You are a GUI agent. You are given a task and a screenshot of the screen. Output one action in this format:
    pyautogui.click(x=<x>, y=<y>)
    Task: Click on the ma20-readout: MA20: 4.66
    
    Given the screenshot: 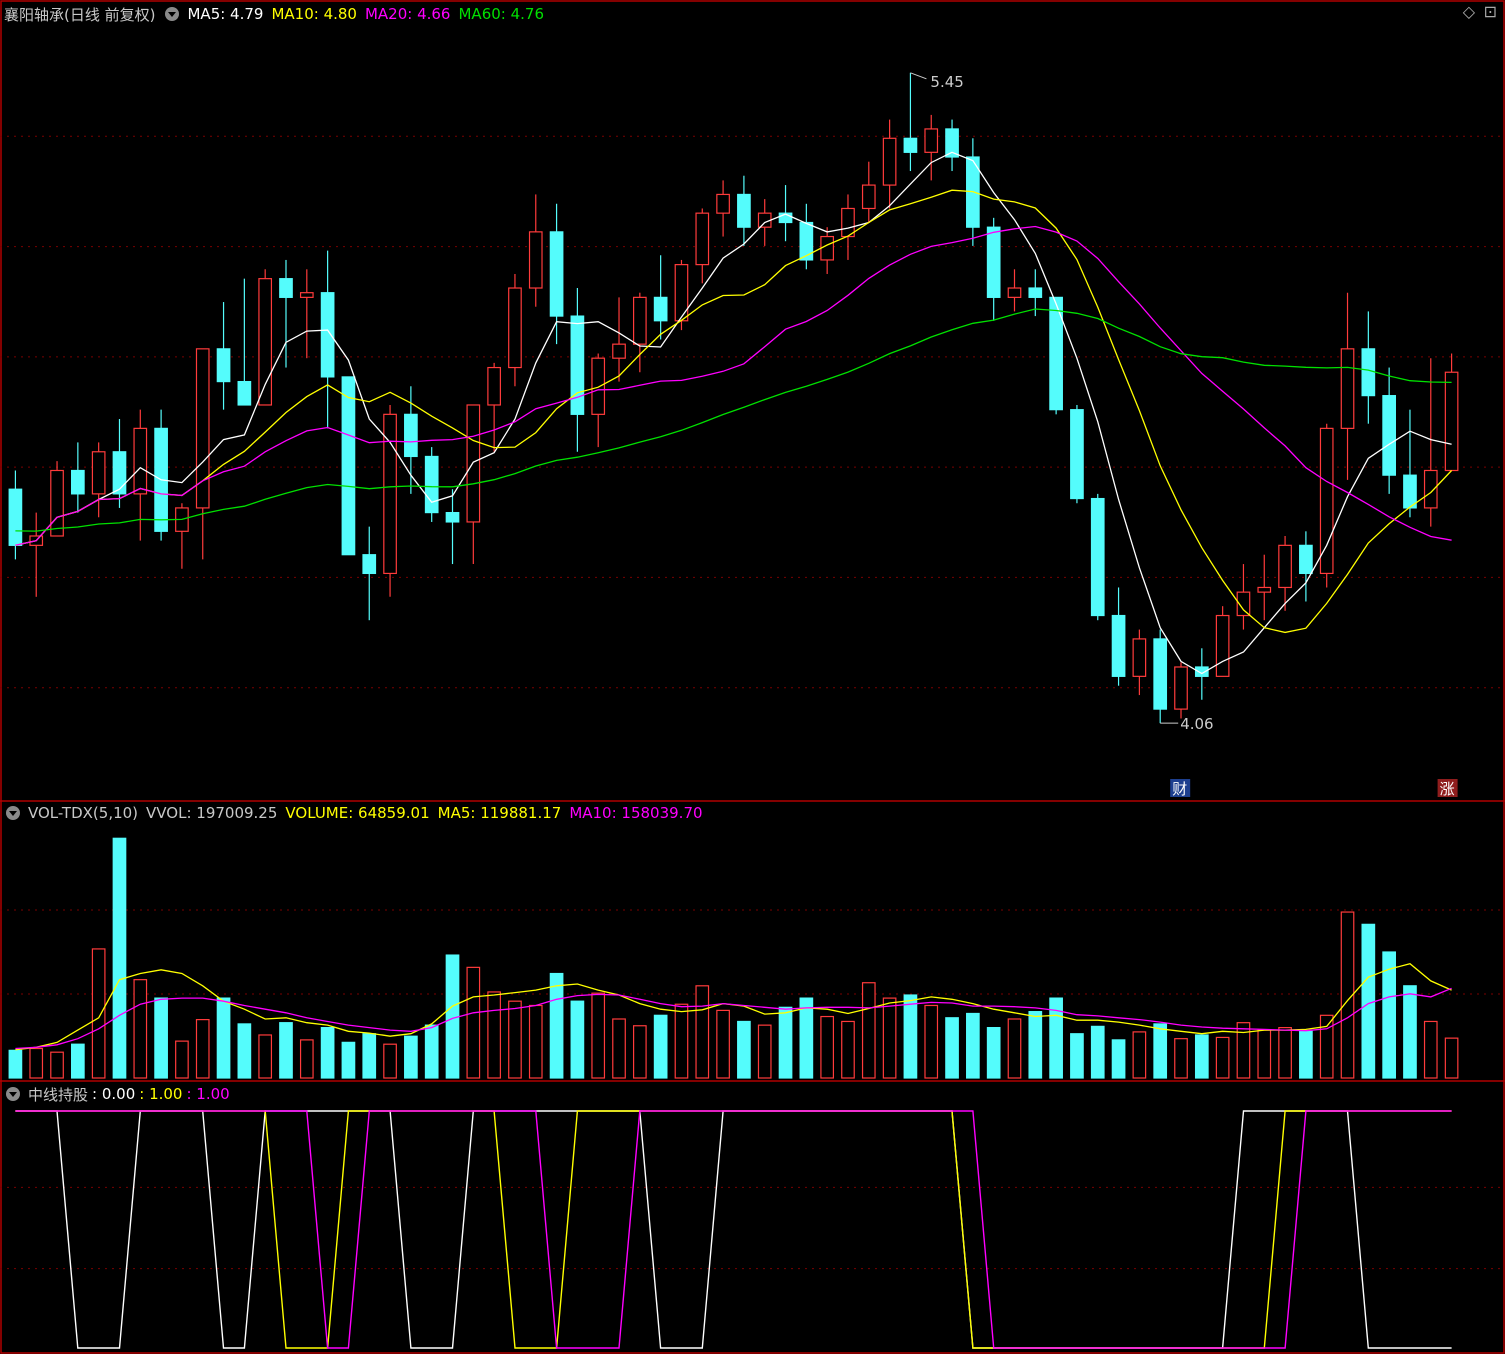 What is the action you would take?
    pyautogui.click(x=407, y=14)
    